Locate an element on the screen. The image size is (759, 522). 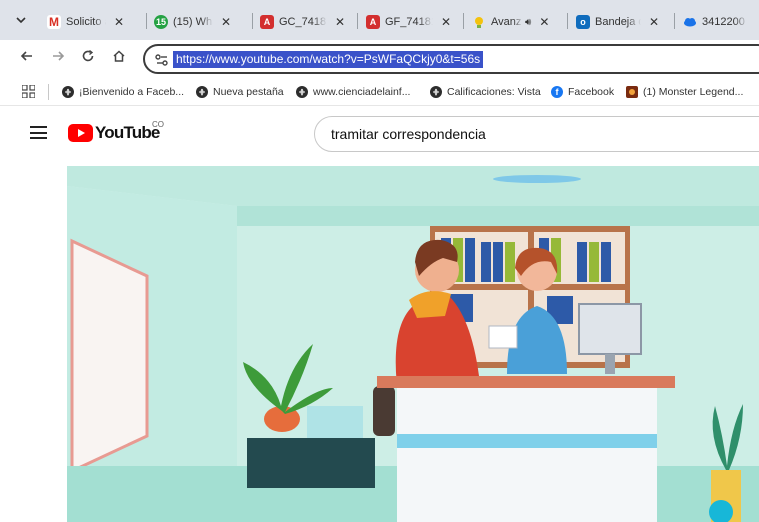
gmail-icon: M is located at coordinates (54, 22).